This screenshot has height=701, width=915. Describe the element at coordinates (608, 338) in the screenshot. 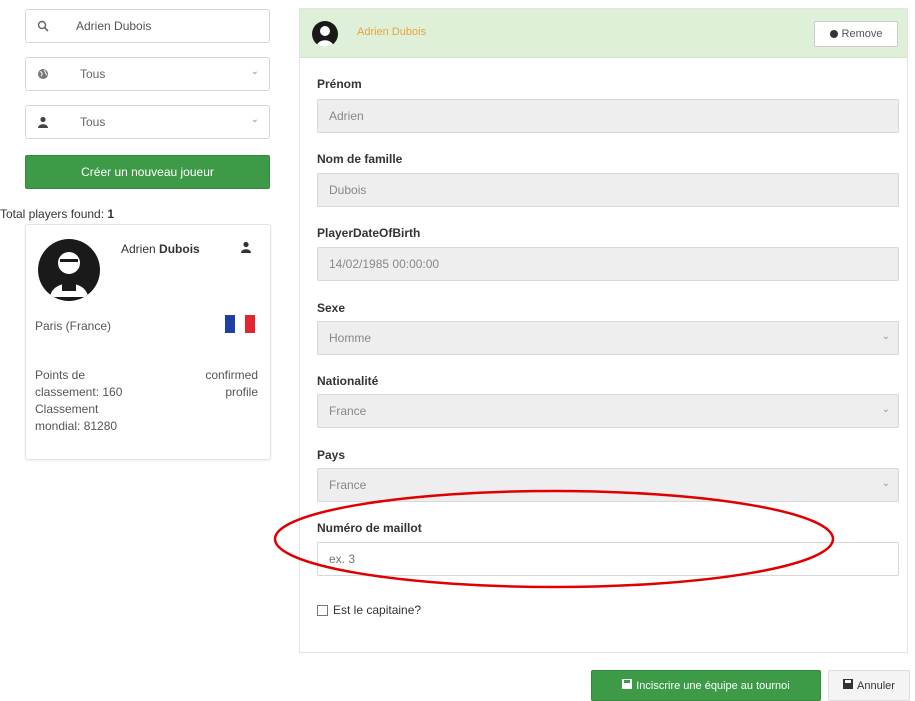

I see `sex-select: Homme ⌄` at that location.